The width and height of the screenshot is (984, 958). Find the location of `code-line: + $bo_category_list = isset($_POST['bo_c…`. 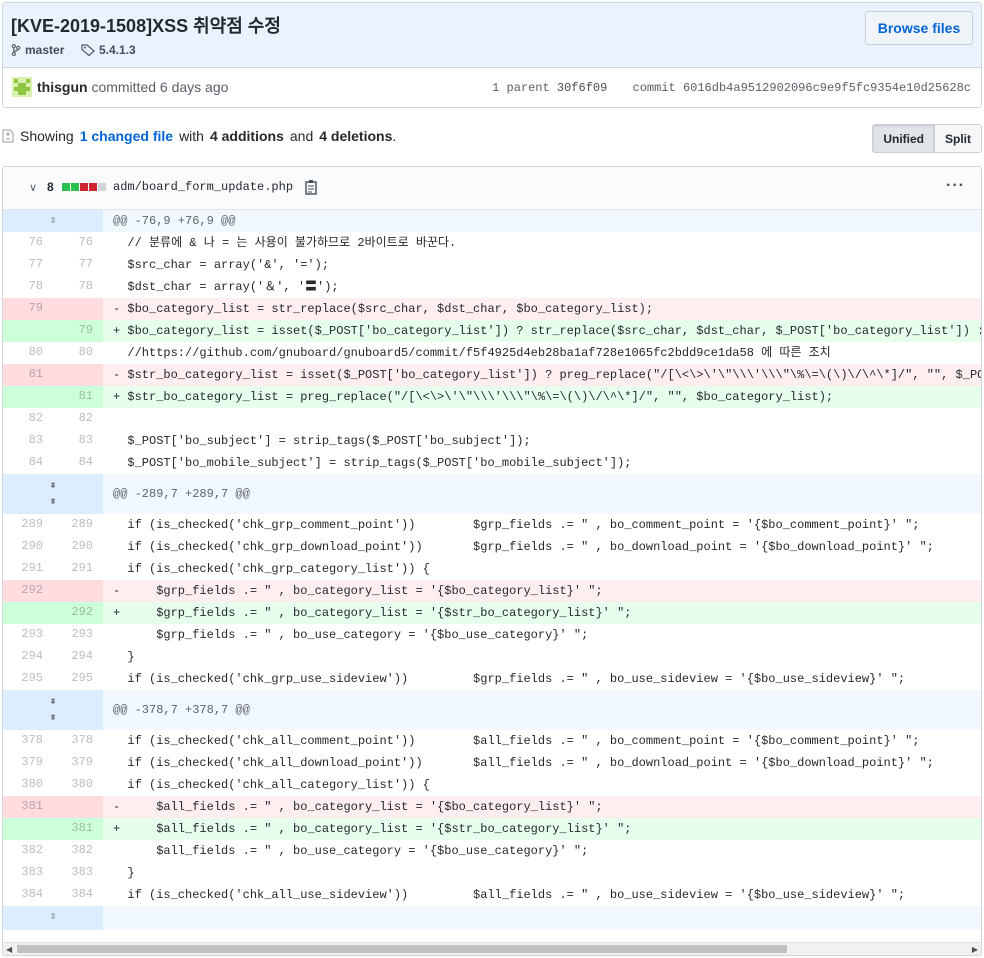

code-line: + $bo_category_list = isset($_POST['bo_c… is located at coordinates (542, 331).